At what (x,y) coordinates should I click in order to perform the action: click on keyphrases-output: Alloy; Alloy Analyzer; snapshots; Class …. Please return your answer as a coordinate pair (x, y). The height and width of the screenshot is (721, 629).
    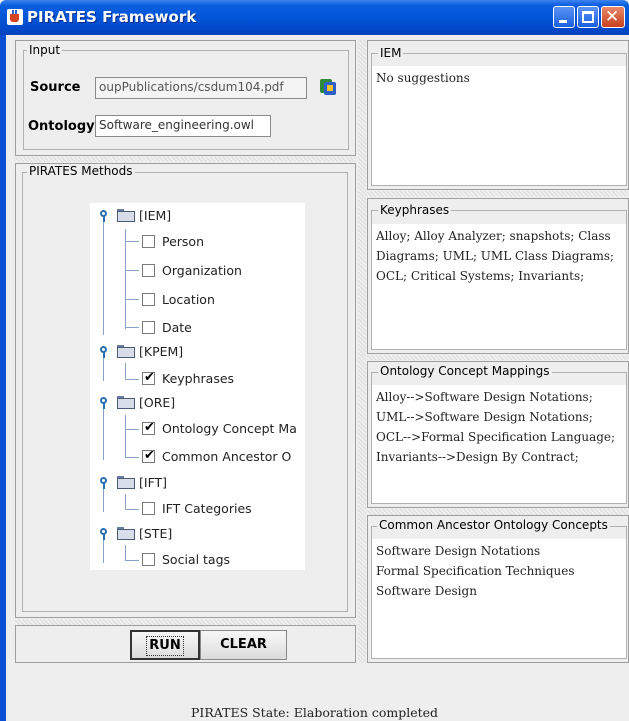
    Looking at the image, I should click on (499, 286).